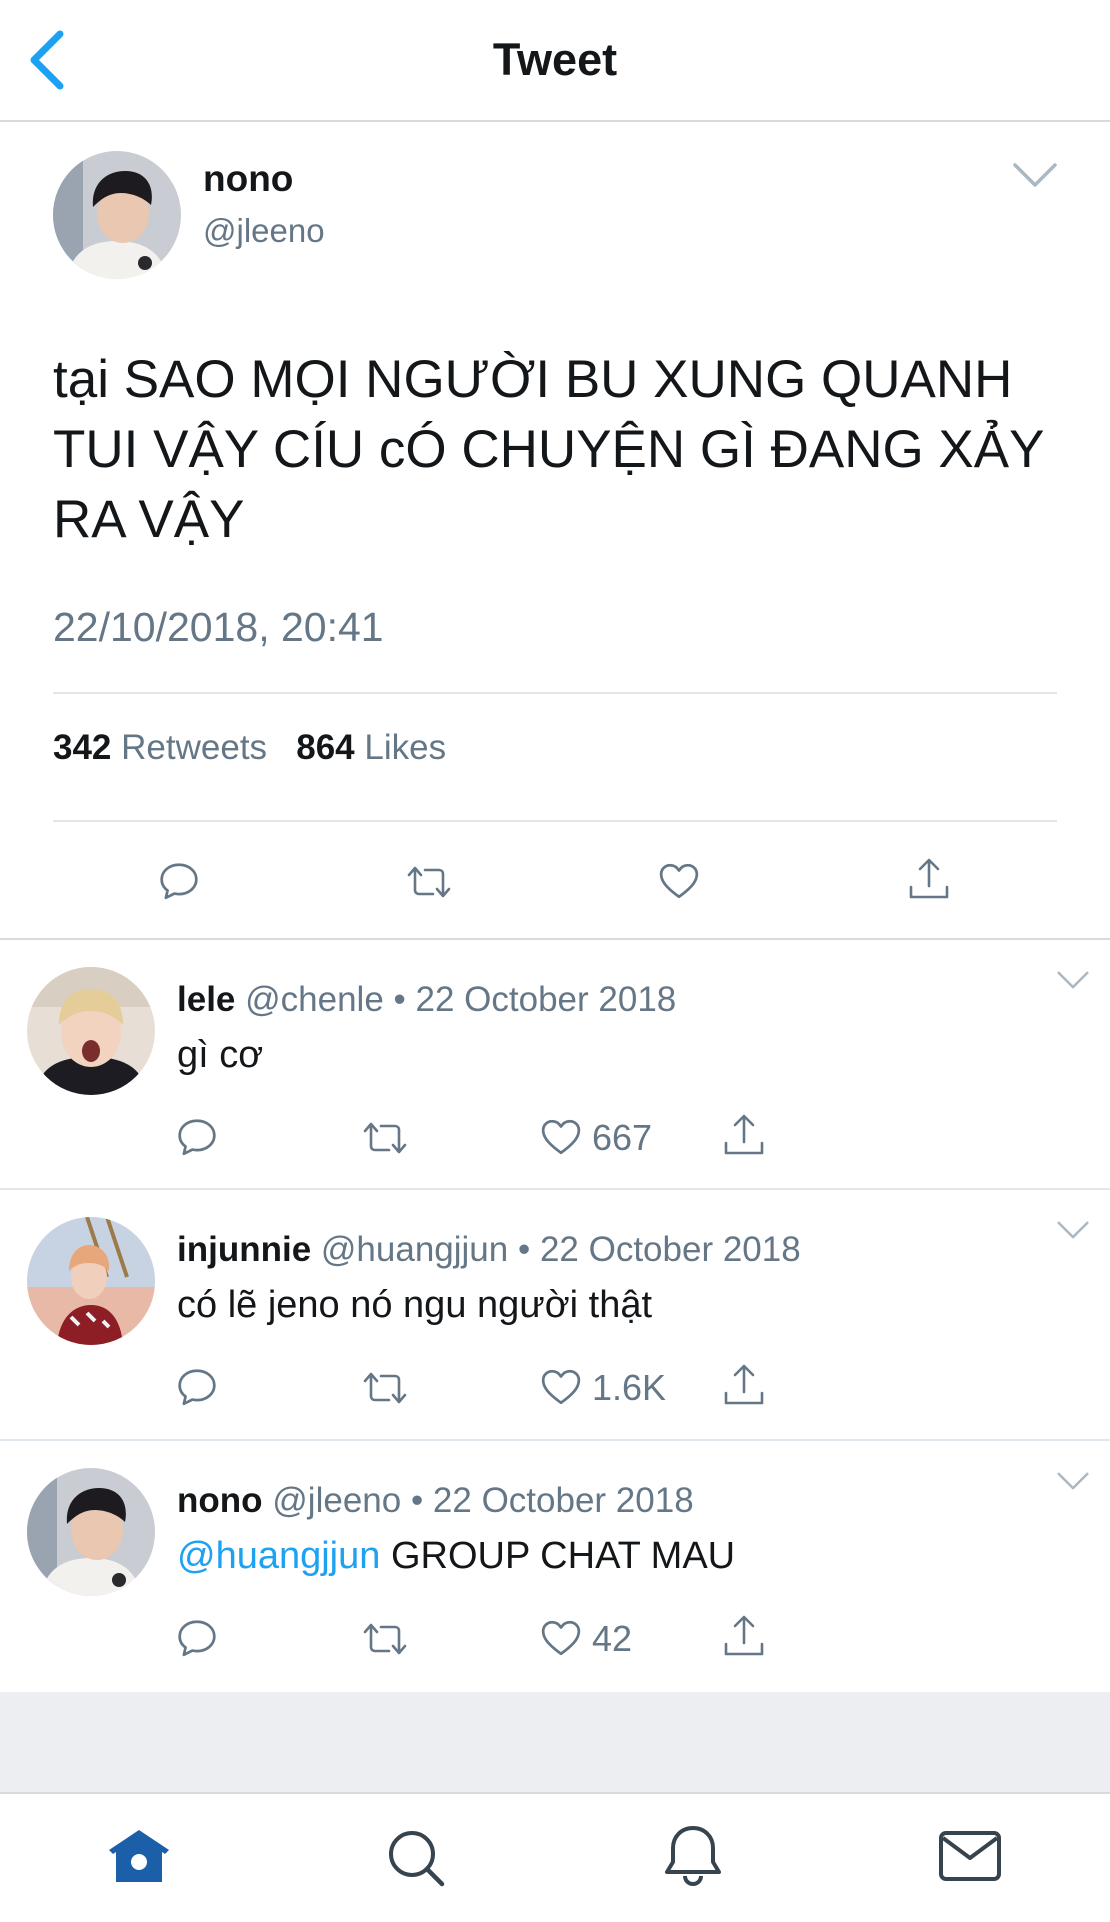 The width and height of the screenshot is (1110, 1922). I want to click on retweets-label: Retweets, so click(194, 747).